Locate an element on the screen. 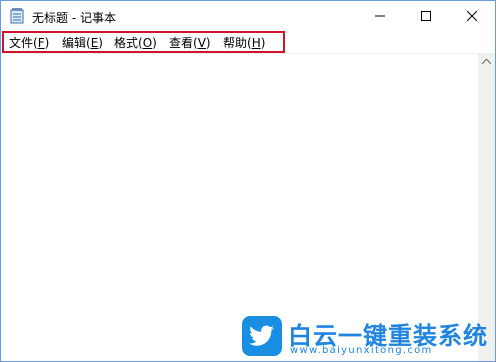 The height and width of the screenshot is (362, 496). menu-edit: 编辑(E) is located at coordinates (82, 42).